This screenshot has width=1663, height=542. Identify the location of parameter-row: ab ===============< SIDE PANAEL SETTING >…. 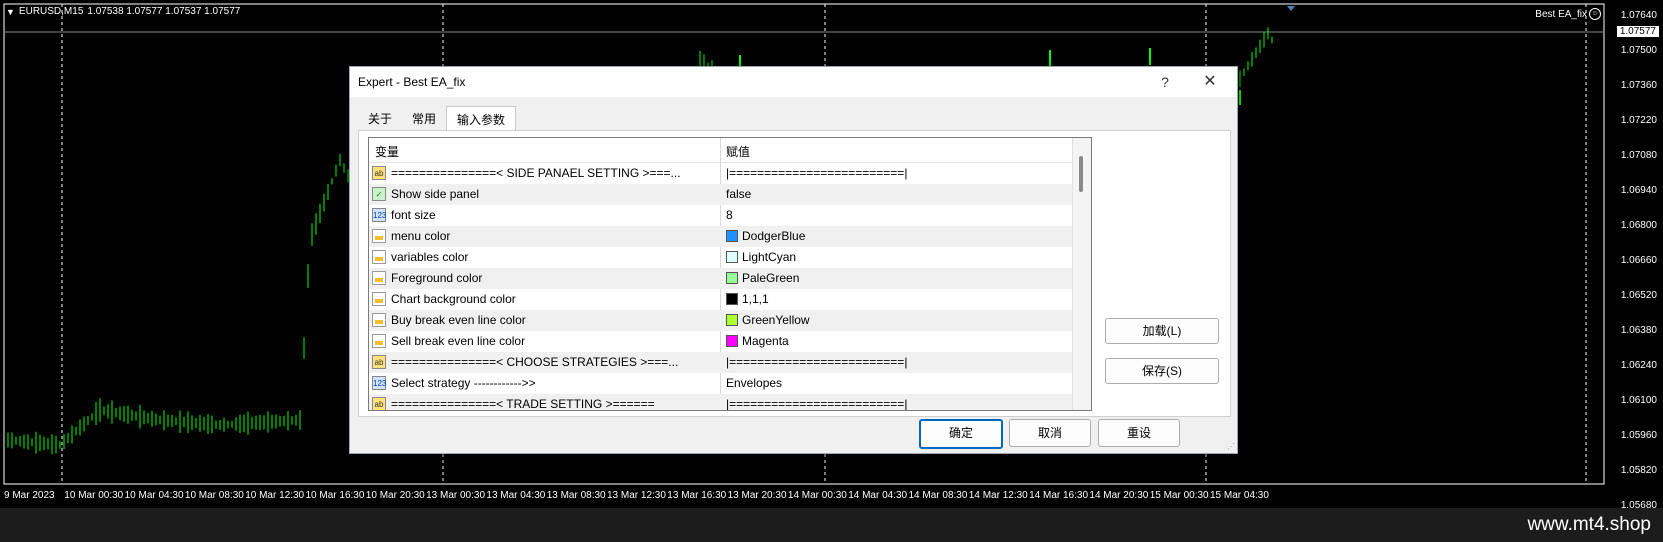
(720, 173).